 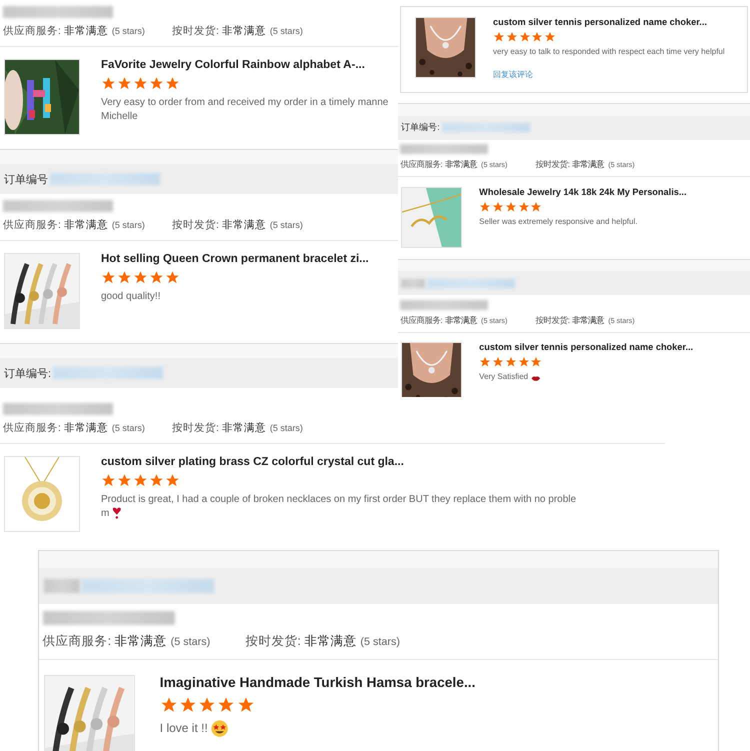 What do you see at coordinates (119, 116) in the screenshot?
I see `review-text: Michelle` at bounding box center [119, 116].